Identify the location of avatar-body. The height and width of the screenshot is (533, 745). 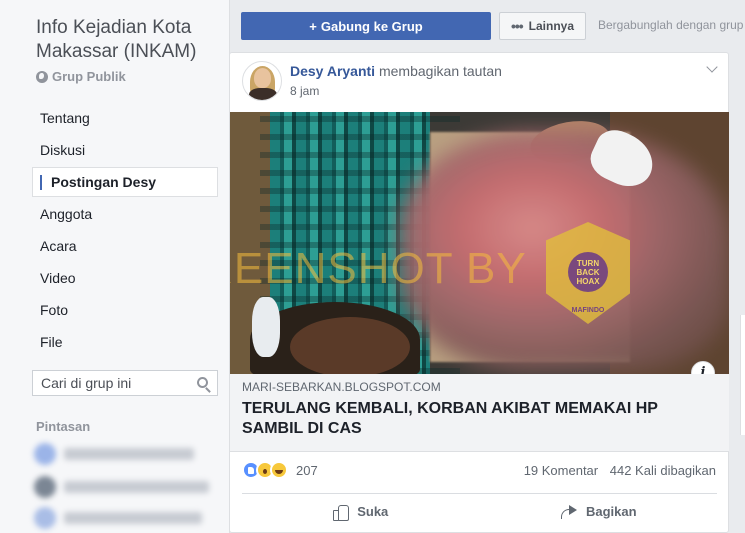
(263, 94).